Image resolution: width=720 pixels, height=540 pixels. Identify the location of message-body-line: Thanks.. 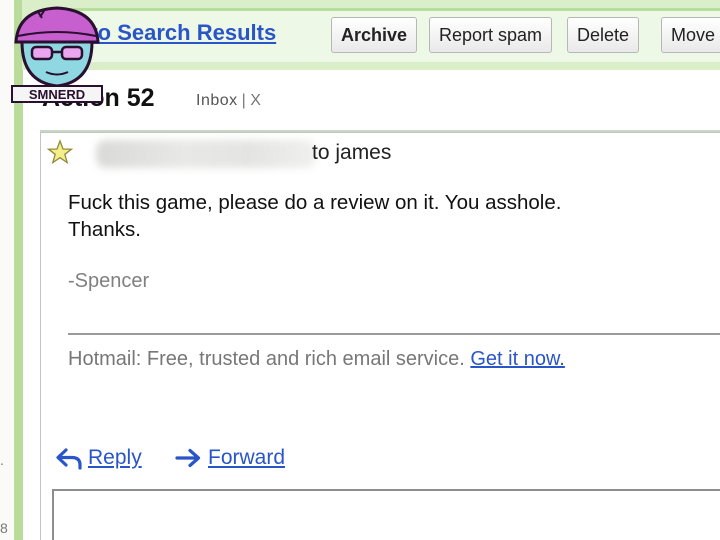
(104, 229).